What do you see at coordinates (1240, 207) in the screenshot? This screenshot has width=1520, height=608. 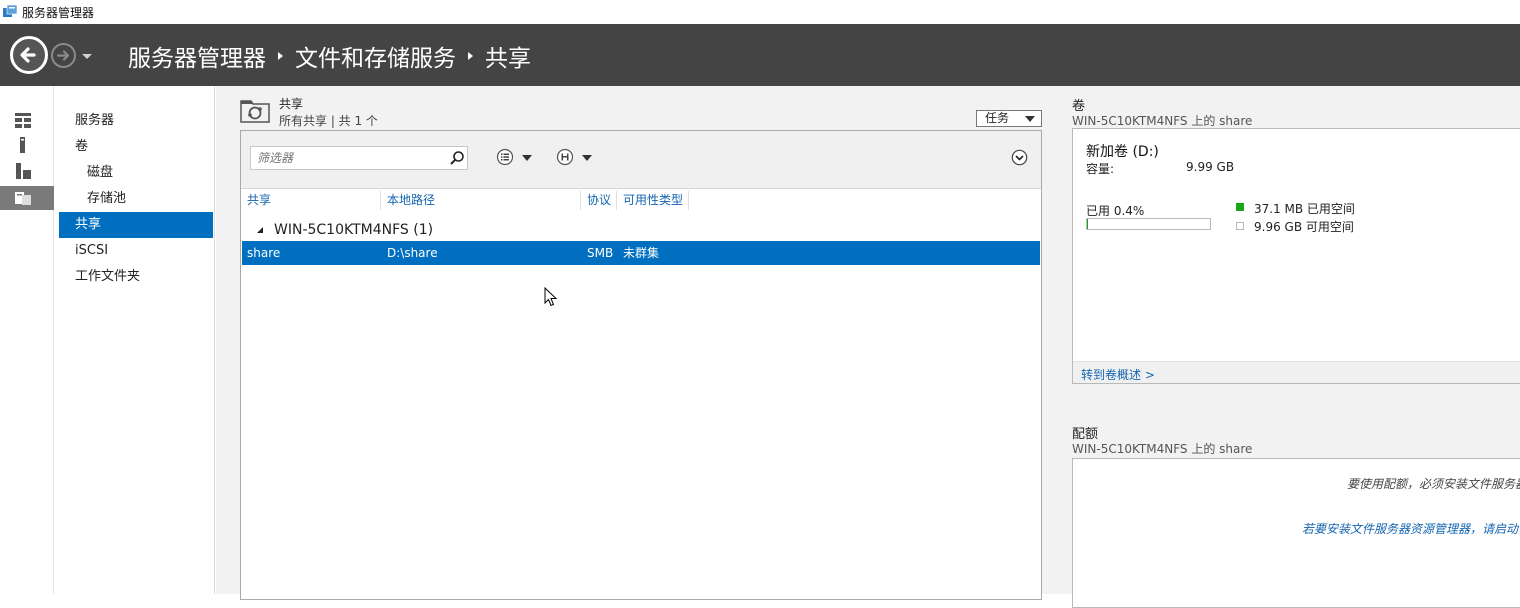 I see `used-space-legend-swatch` at bounding box center [1240, 207].